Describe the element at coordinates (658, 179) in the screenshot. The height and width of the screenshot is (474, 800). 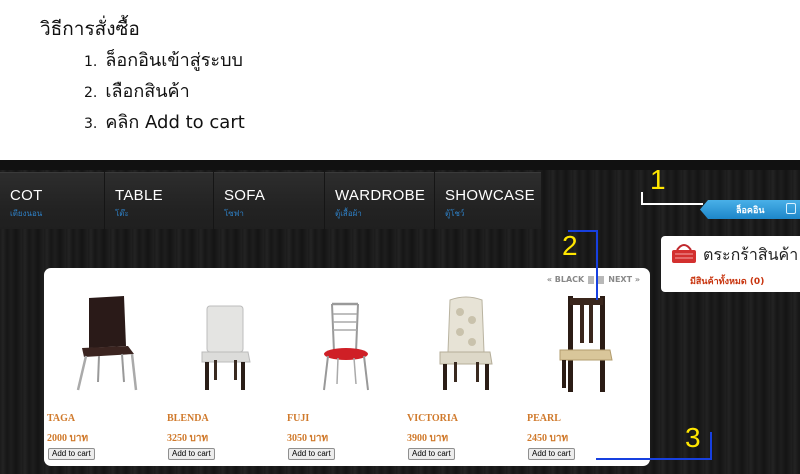
I see `annotation-1: 1` at that location.